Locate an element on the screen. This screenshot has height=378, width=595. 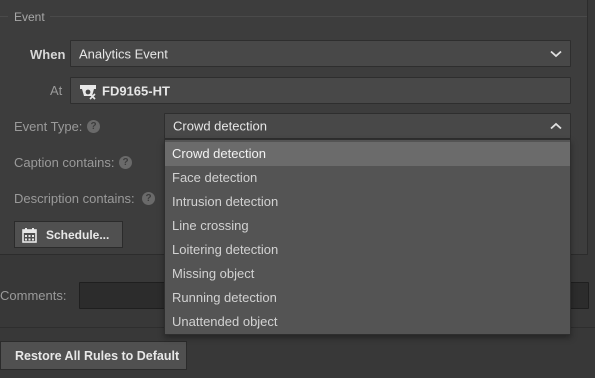
restore-defaults-label: Restore All Rules to Default is located at coordinates (97, 356).